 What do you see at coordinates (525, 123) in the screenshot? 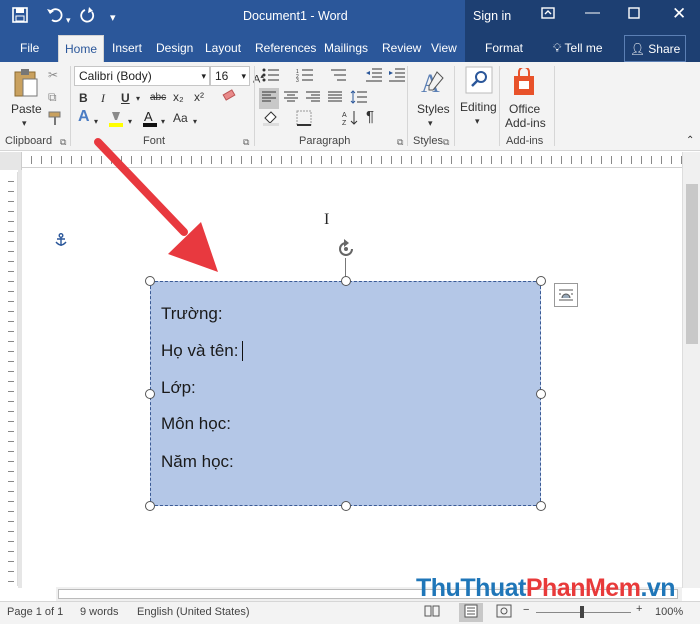
I see `office-addins-label-2: Add-ins` at bounding box center [525, 123].